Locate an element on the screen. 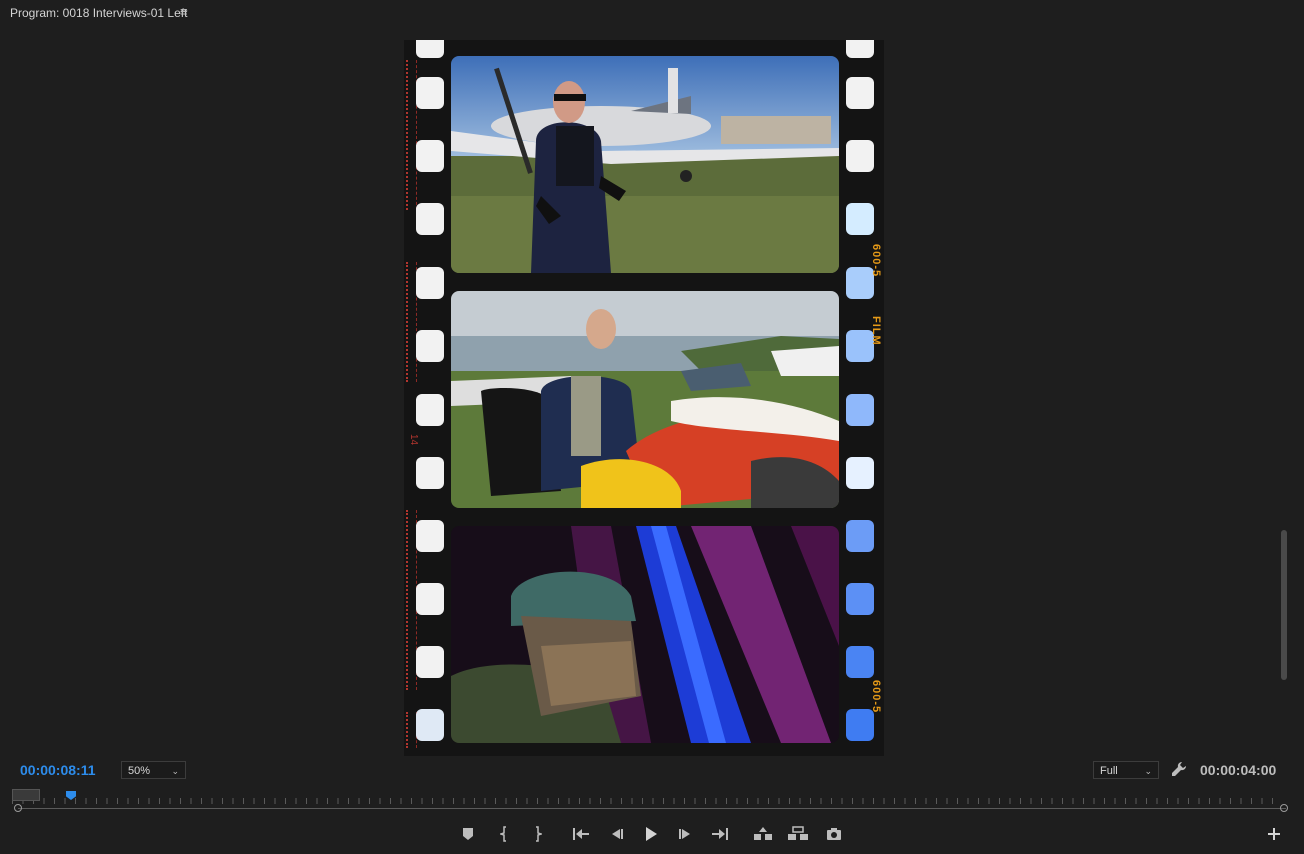 The height and width of the screenshot is (854, 1304). step-forward-icon is located at coordinates (686, 834).